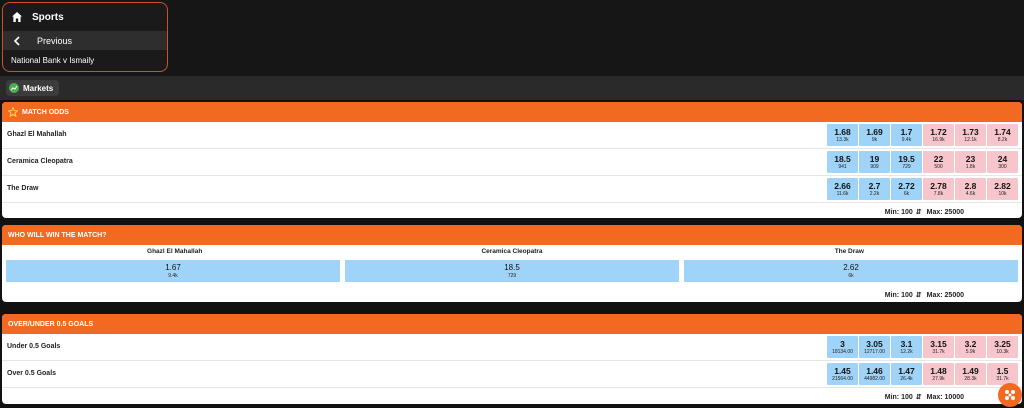 The height and width of the screenshot is (408, 1024). Describe the element at coordinates (37, 134) in the screenshot. I see `runner-name: Ghazl El Mahallah` at that location.